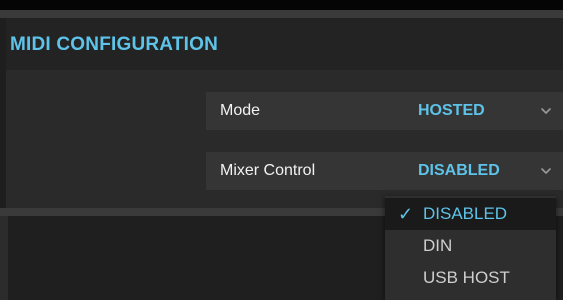 This screenshot has height=300, width=563. I want to click on lower-panel-left-edge, so click(4, 258).